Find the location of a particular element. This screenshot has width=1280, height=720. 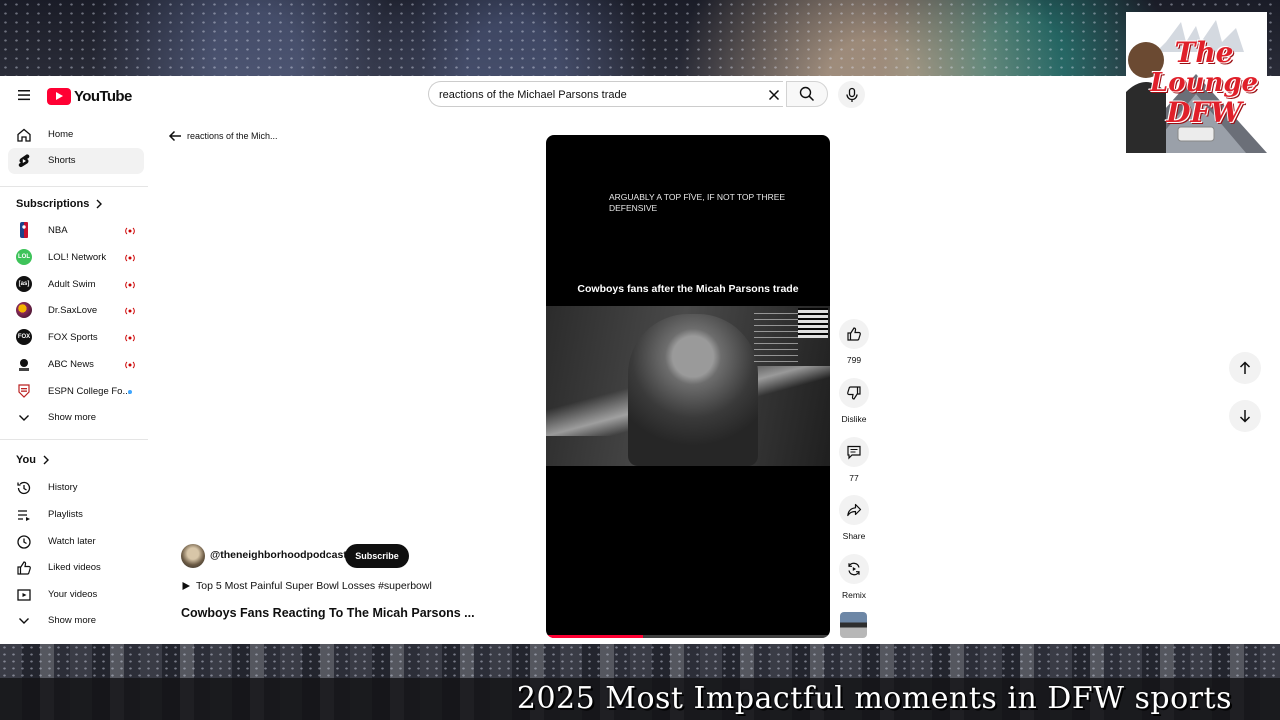

subscriptions-heading-label: Subscriptions is located at coordinates (53, 204).